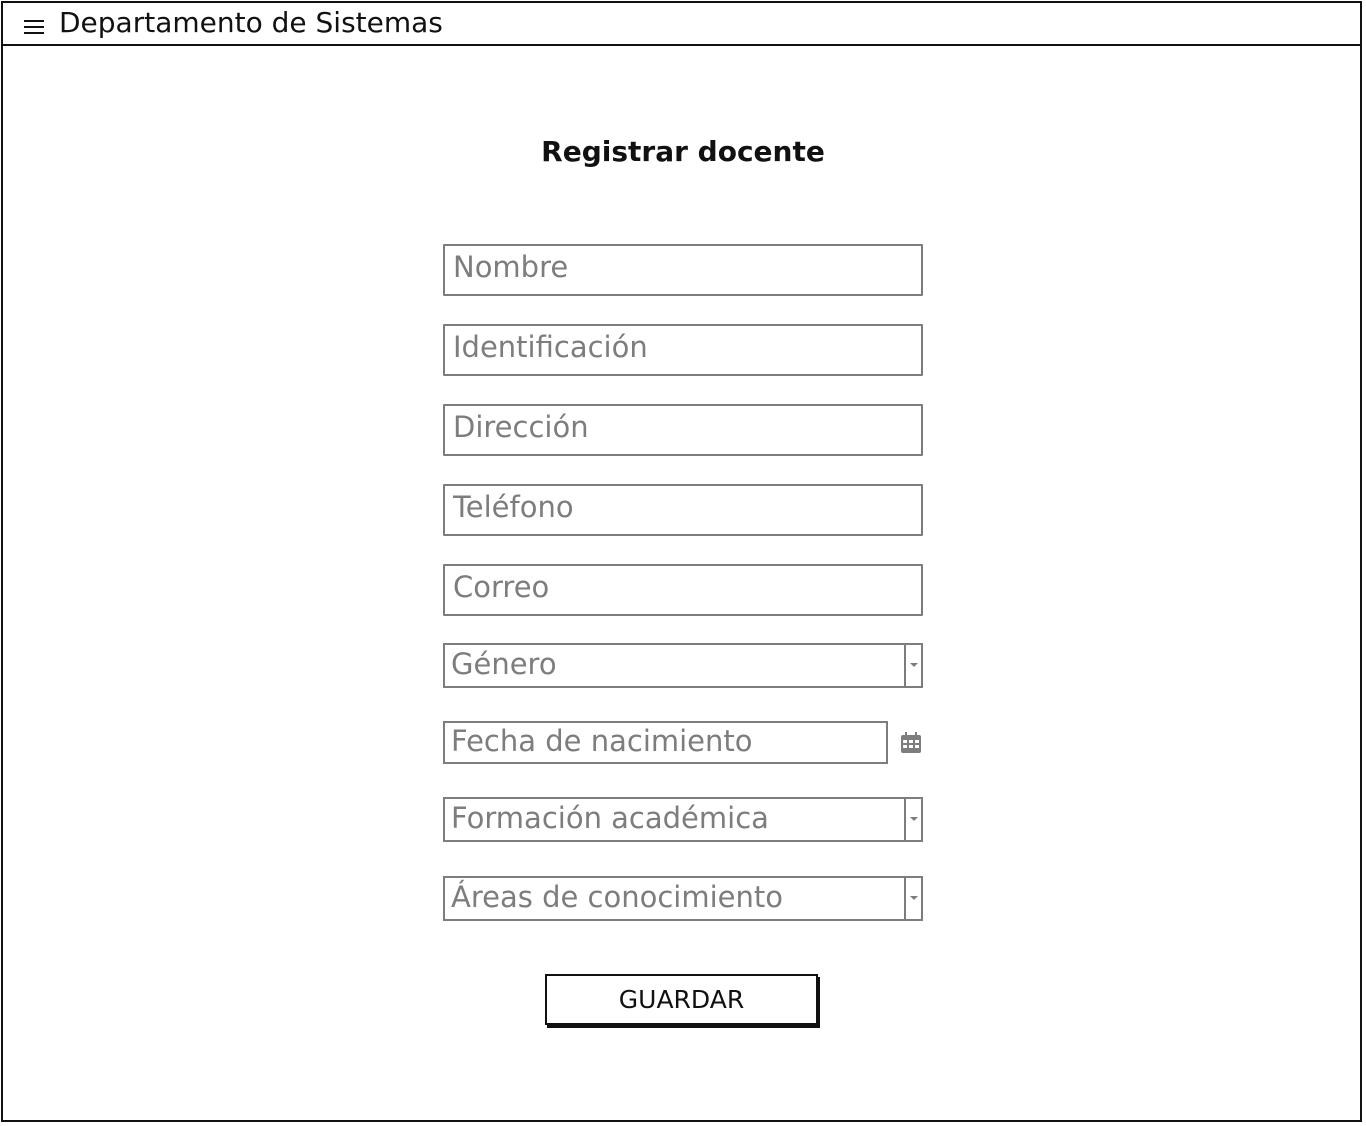  I want to click on nombre-input, so click(683, 270).